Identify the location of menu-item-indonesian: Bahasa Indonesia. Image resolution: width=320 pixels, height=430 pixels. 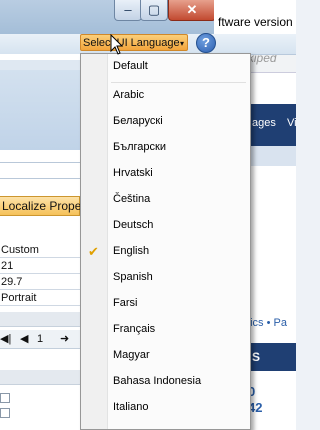
(165, 382).